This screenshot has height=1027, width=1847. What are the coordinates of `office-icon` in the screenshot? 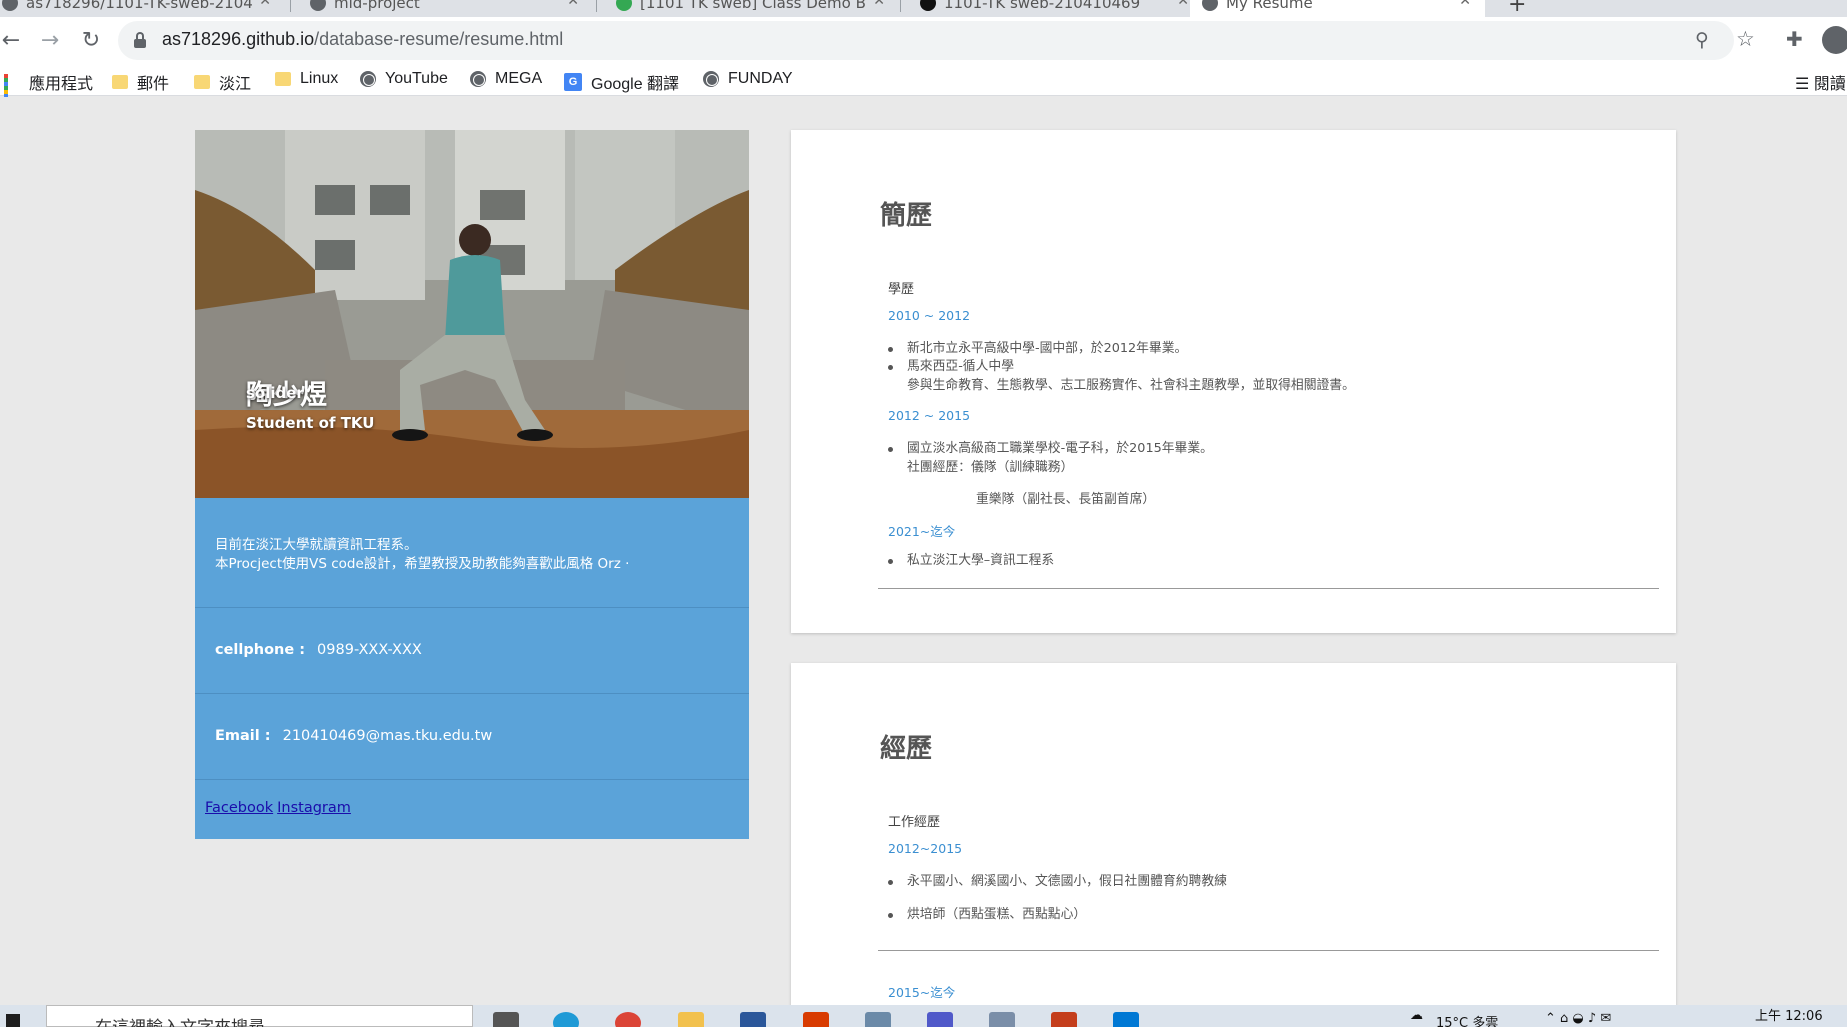 It's located at (816, 1019).